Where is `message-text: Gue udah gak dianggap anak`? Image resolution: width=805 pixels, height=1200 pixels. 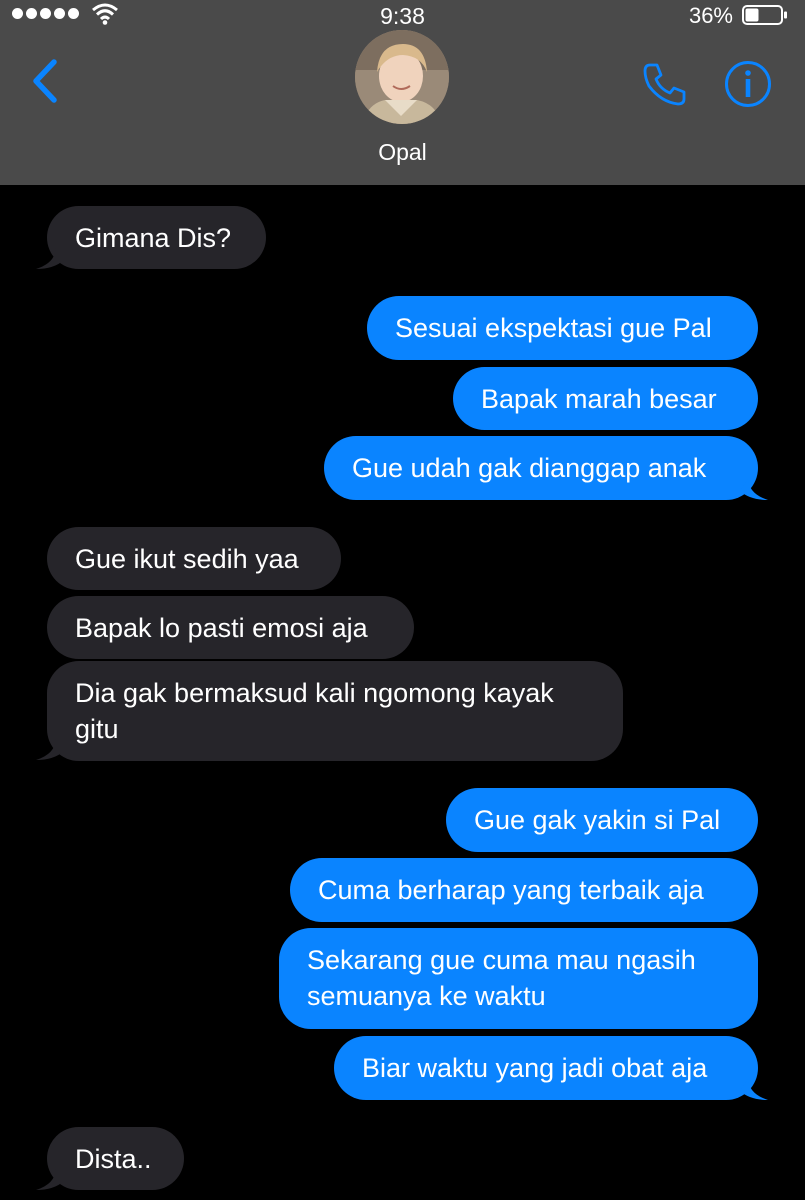 message-text: Gue udah gak dianggap anak is located at coordinates (529, 468).